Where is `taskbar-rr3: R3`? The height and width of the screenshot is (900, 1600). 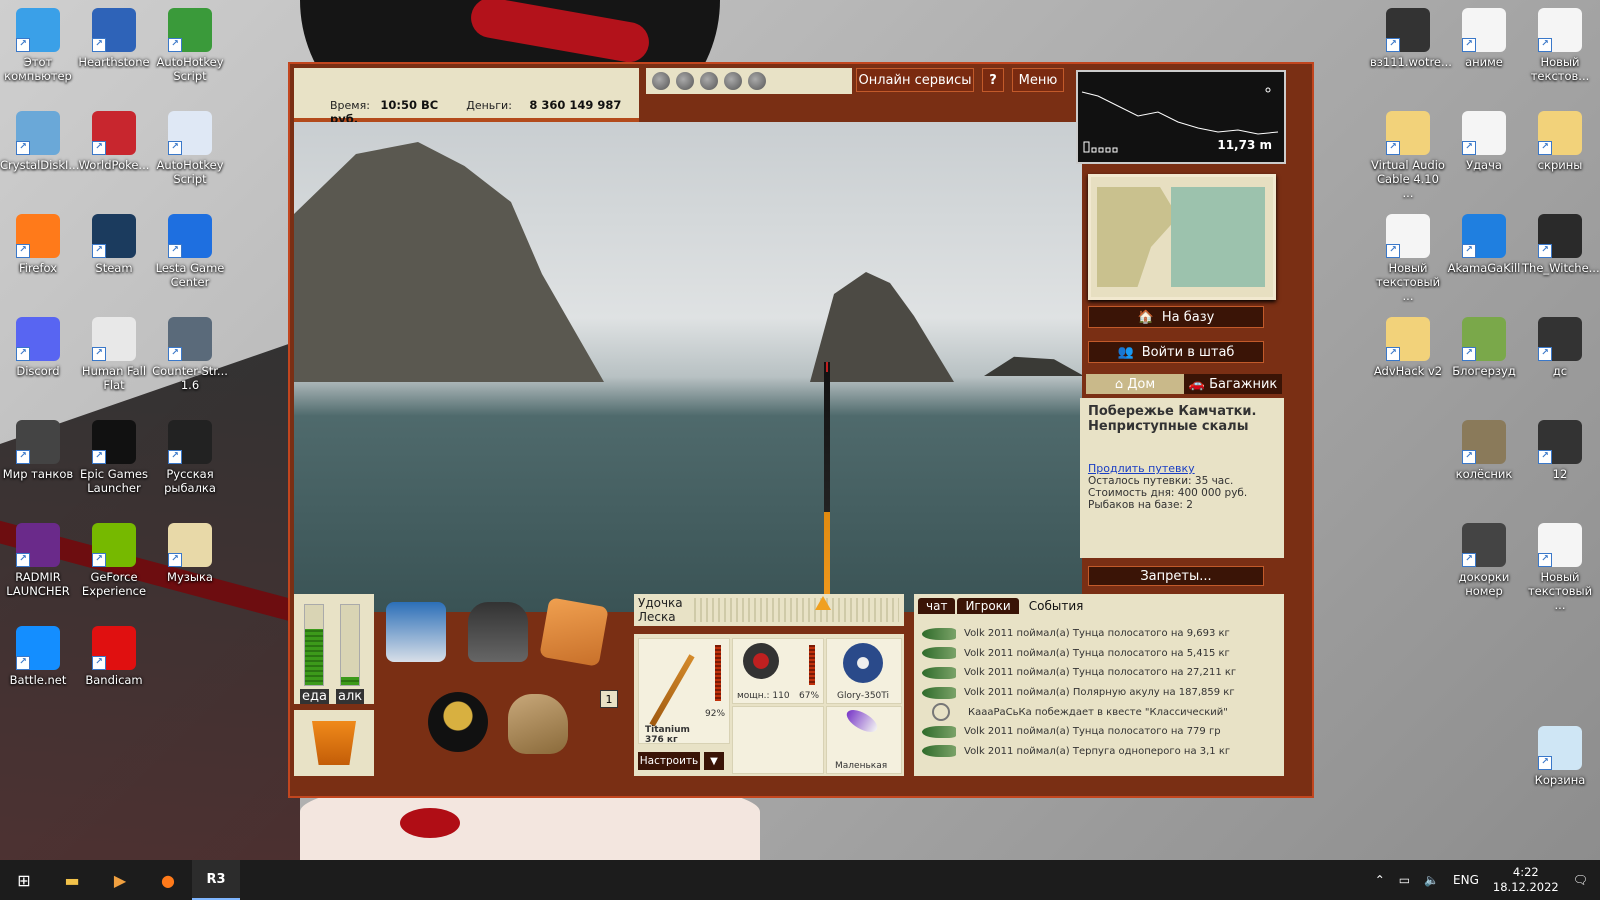
taskbar-rr3: R3 is located at coordinates (216, 880).